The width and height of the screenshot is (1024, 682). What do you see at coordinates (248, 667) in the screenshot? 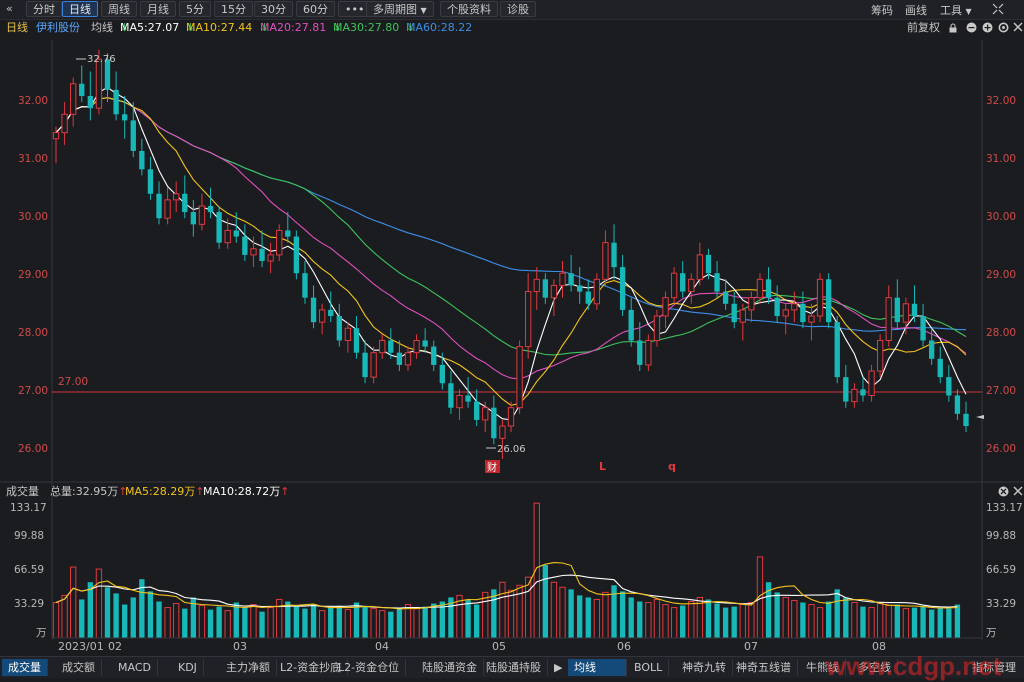
I see `tab-main-net: 主力净额` at bounding box center [248, 667].